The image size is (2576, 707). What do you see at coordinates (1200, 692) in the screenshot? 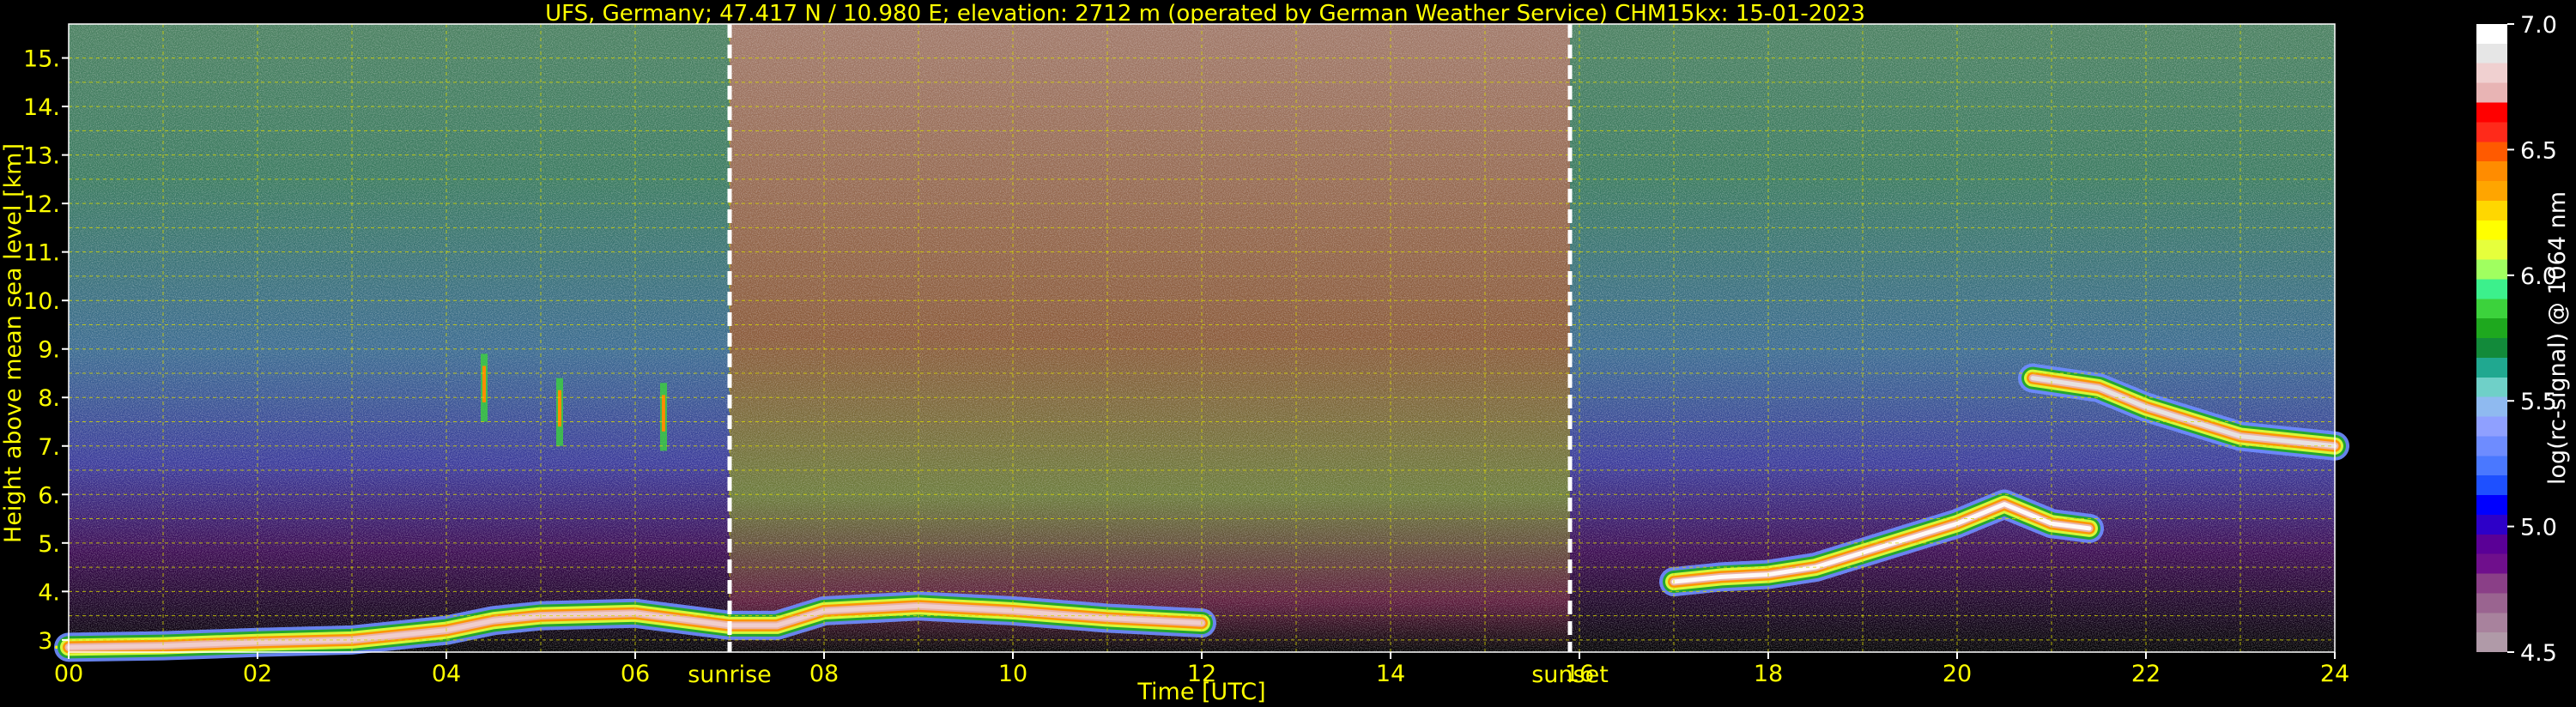
I see `x-axis-label: Time [UTC]` at bounding box center [1200, 692].